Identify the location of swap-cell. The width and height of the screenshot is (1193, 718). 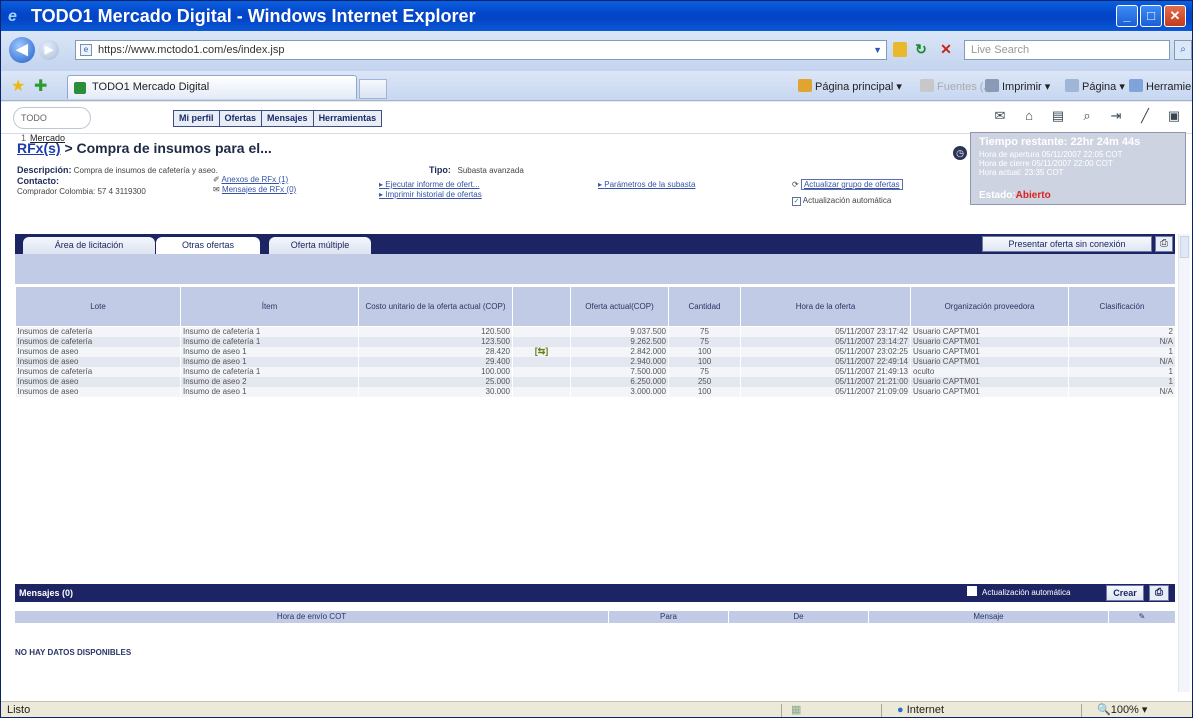
(541, 391).